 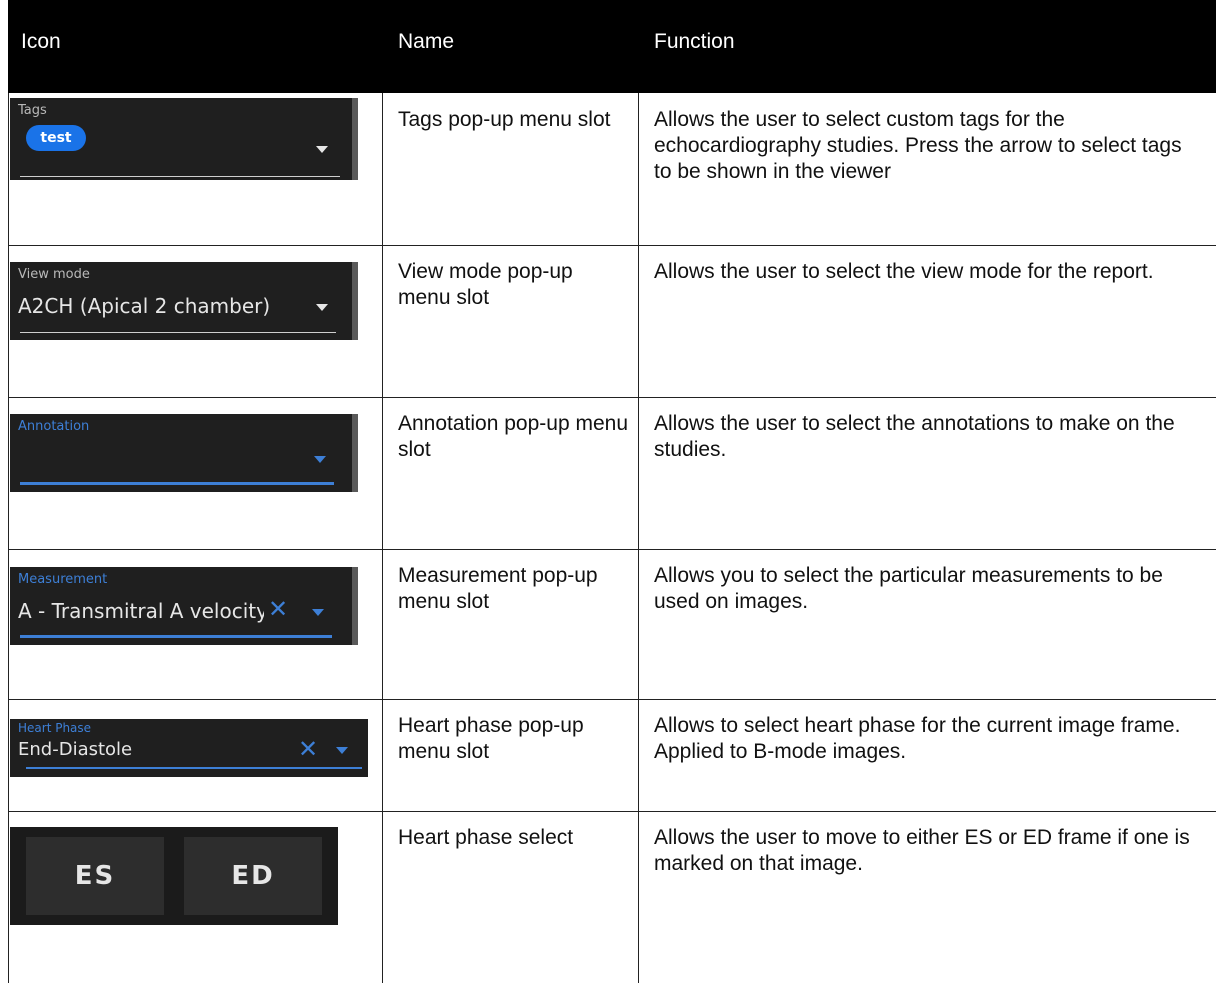 I want to click on view-mode-value: A2CH (Apical 2 chamber), so click(x=144, y=306).